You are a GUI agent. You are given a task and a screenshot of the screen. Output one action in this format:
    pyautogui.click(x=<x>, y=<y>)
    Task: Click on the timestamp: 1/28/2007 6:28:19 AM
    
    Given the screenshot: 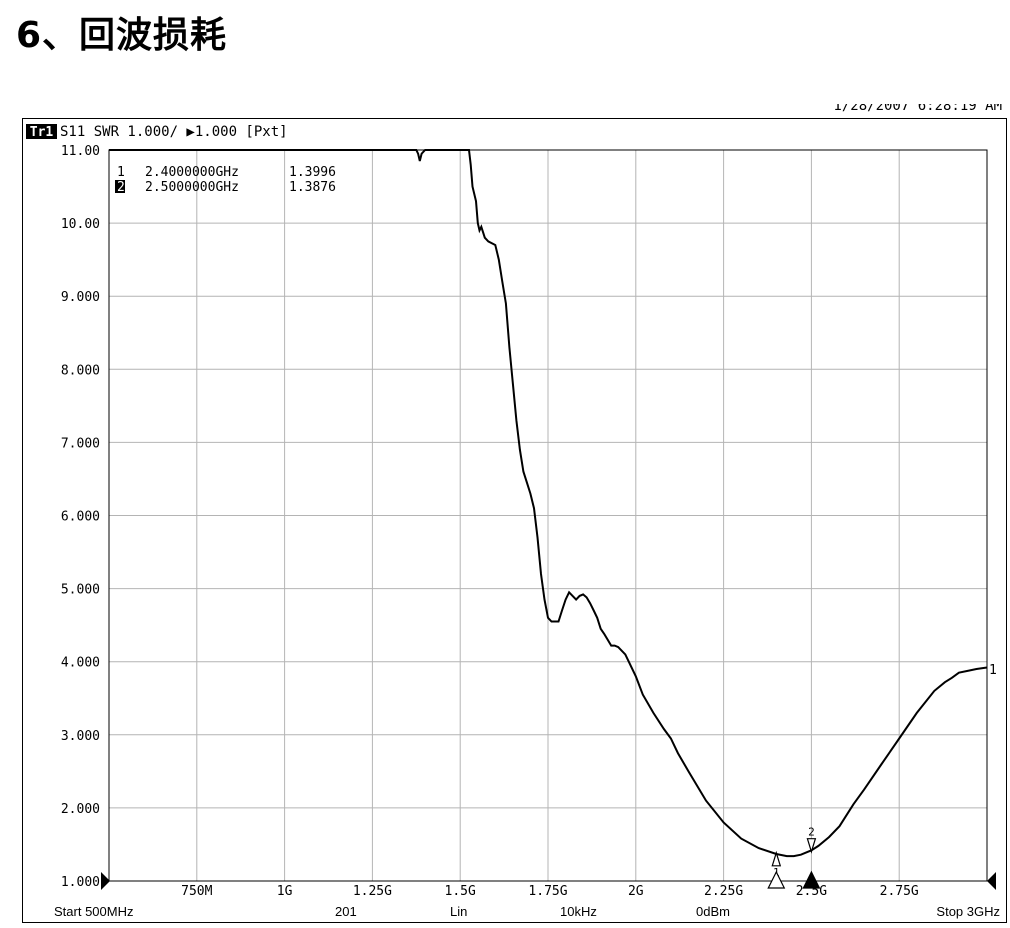 What is the action you would take?
    pyautogui.click(x=917, y=109)
    